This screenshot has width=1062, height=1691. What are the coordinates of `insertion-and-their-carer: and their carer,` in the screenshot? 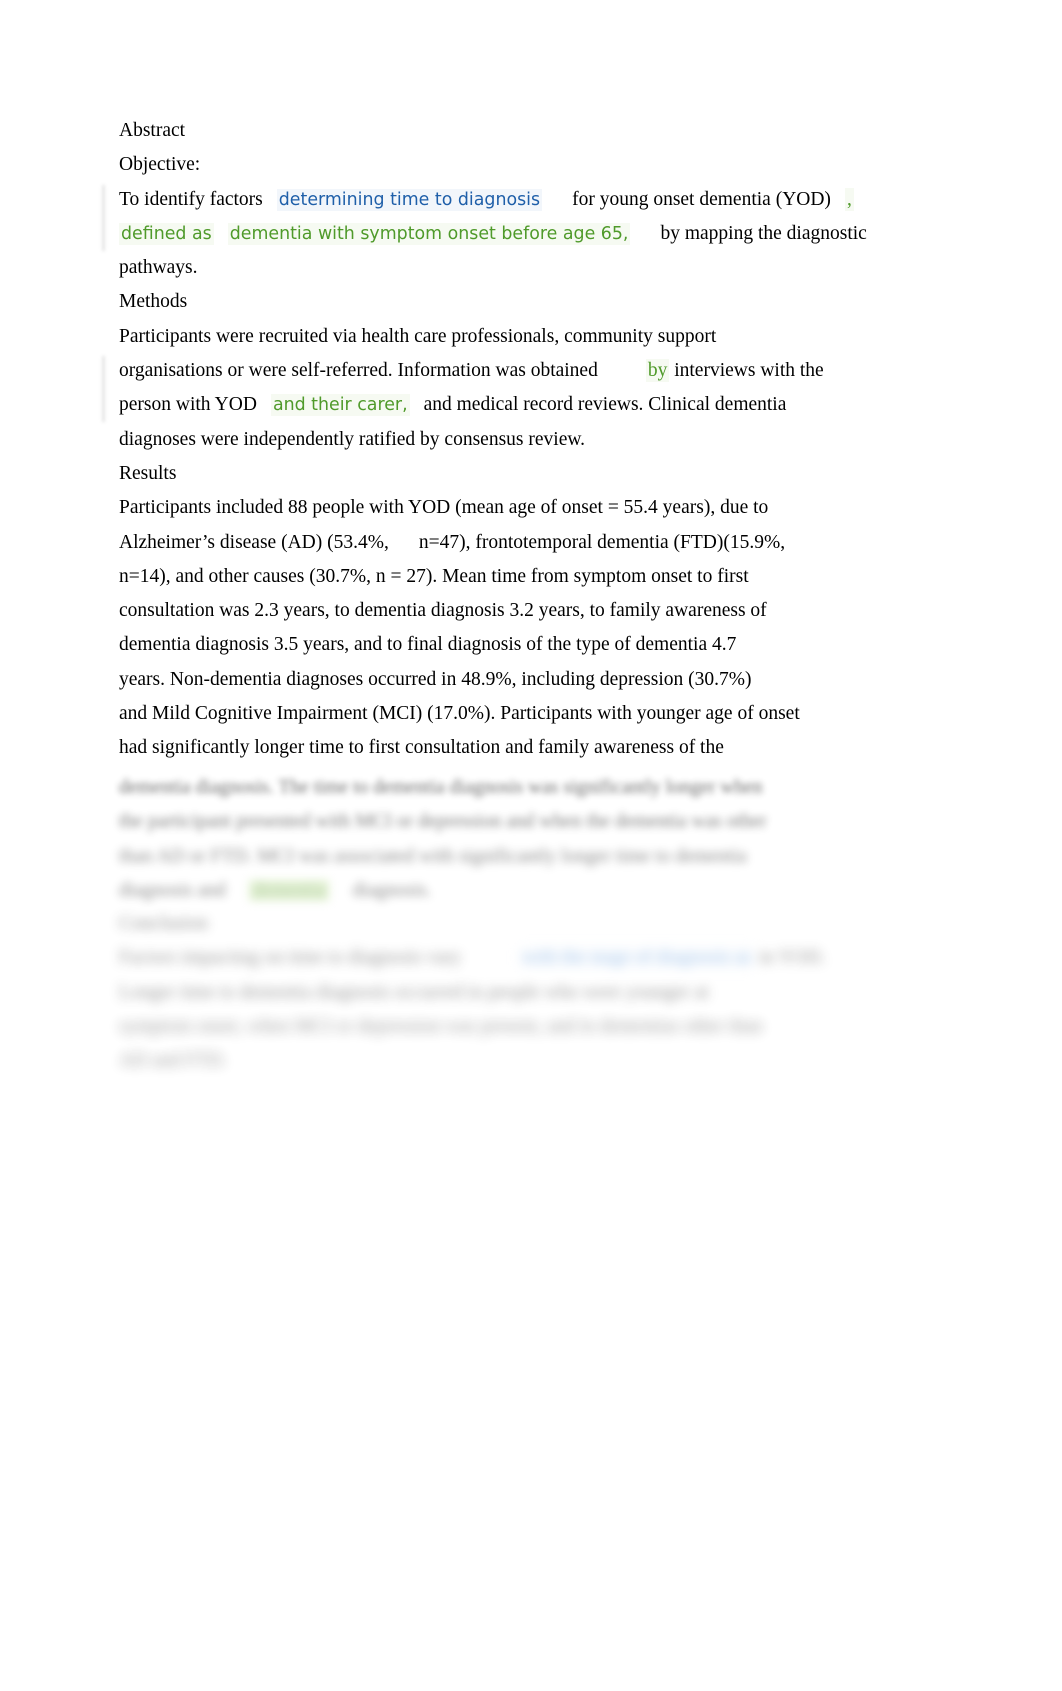 It's located at (340, 405).